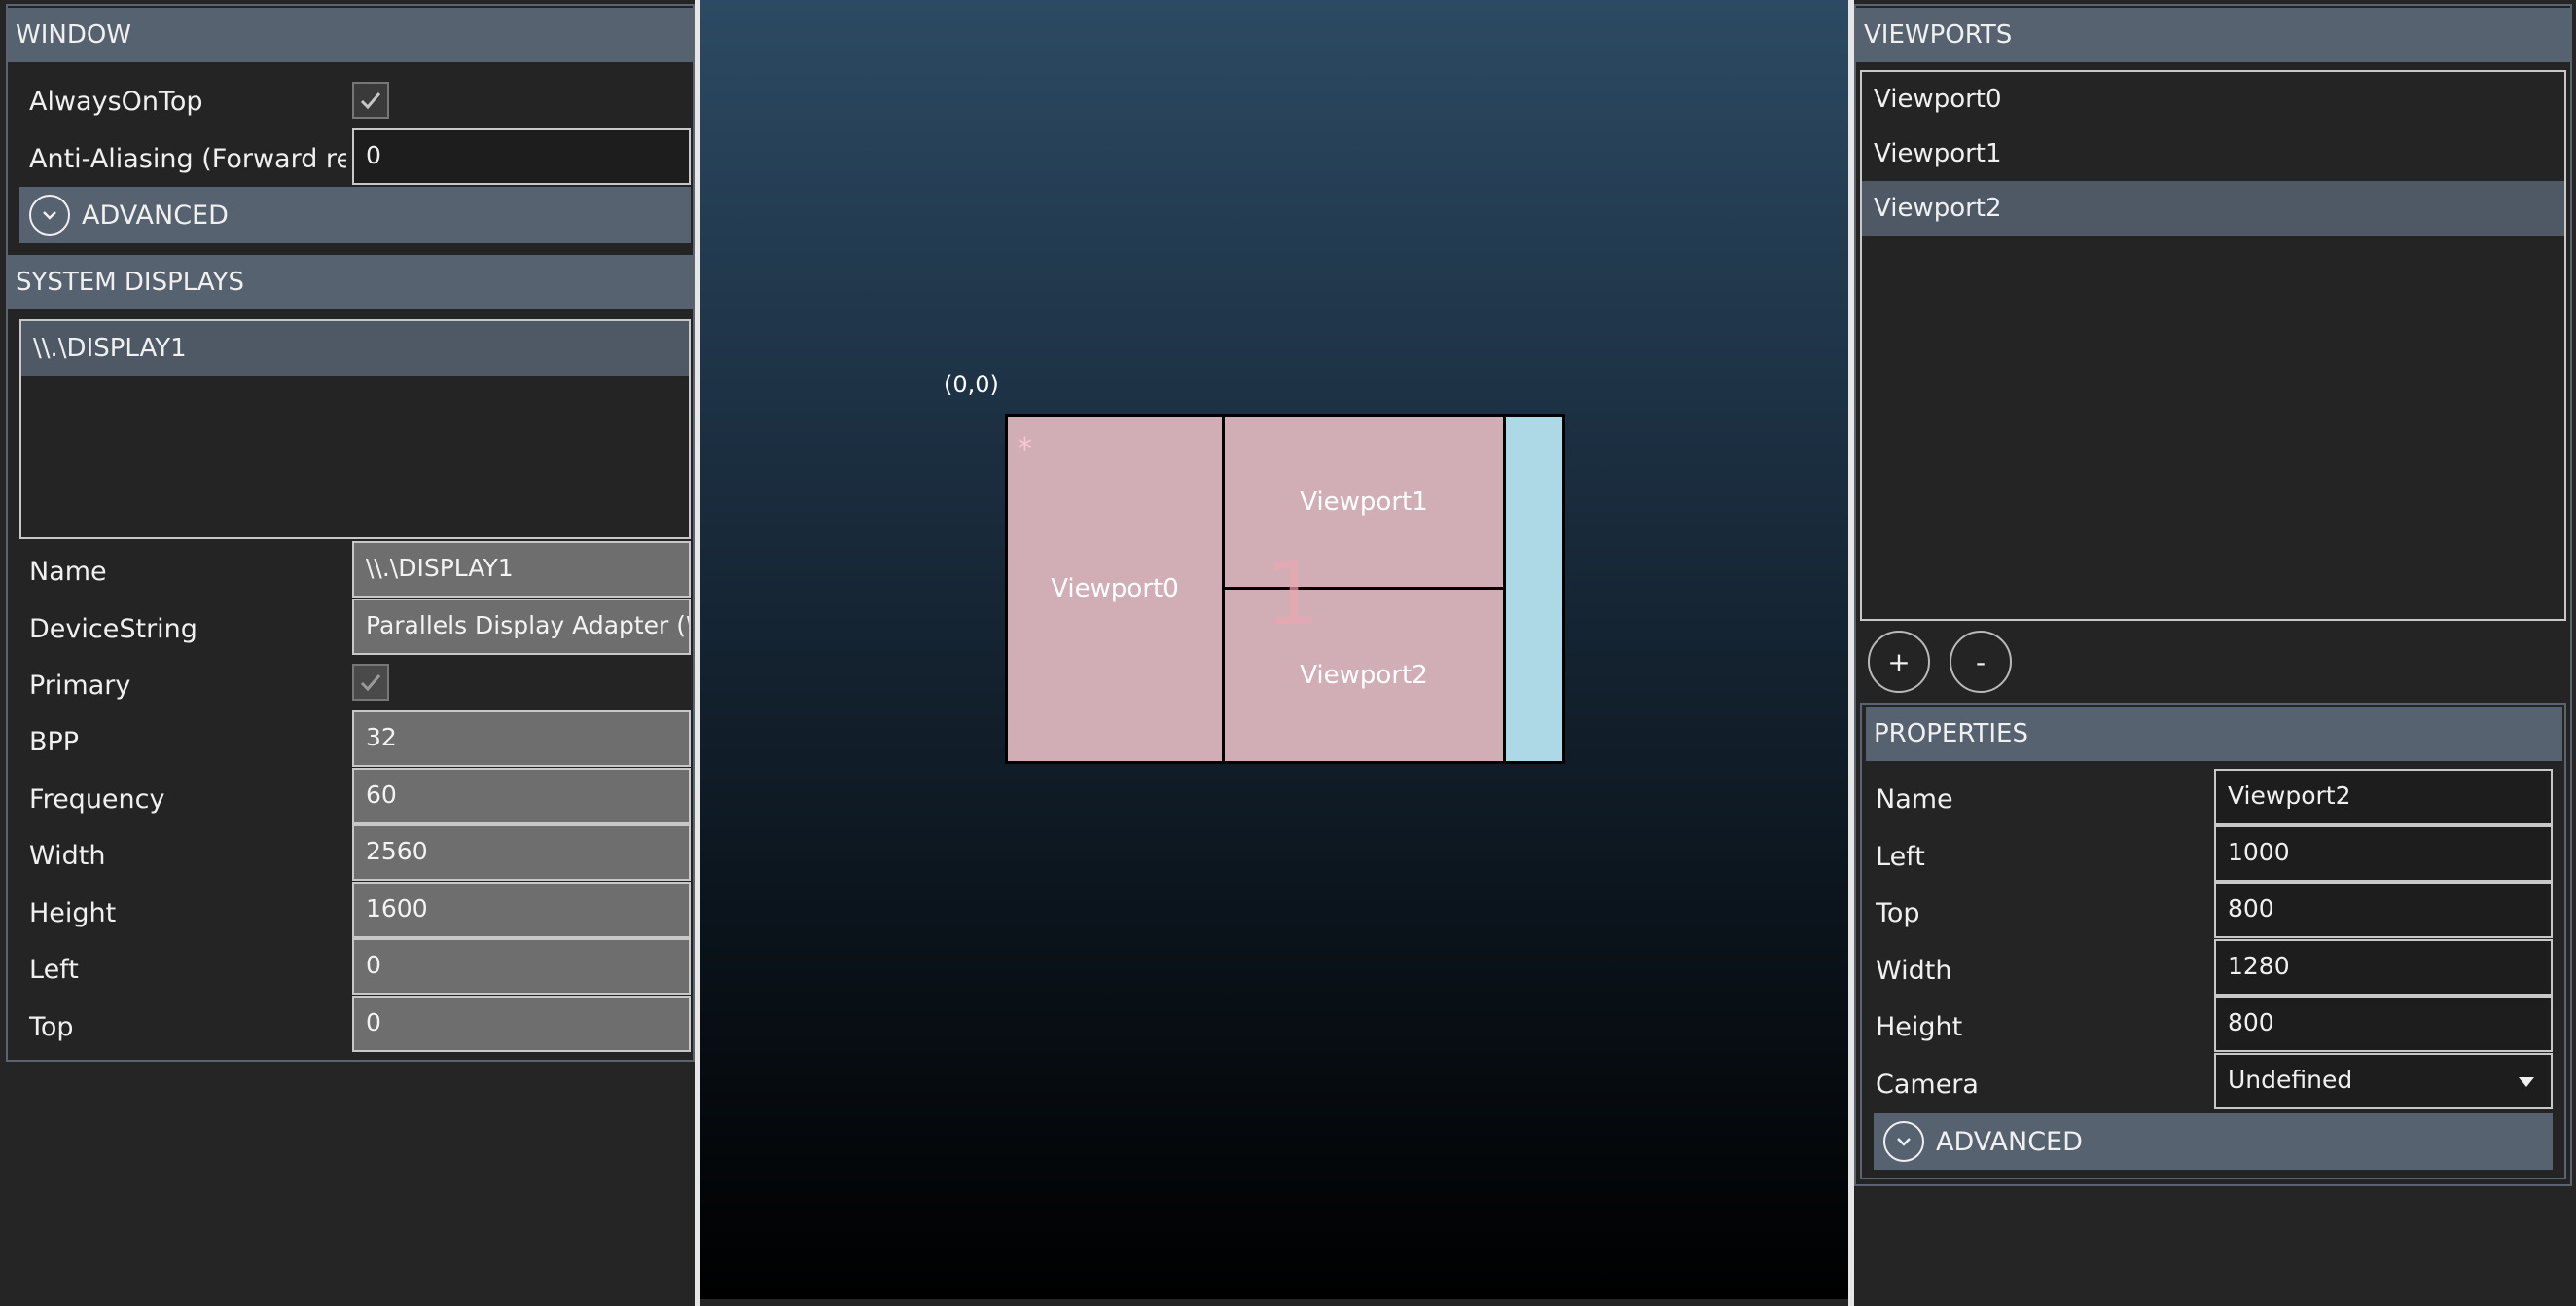  What do you see at coordinates (1293, 594) in the screenshot?
I see `display-number: 1` at bounding box center [1293, 594].